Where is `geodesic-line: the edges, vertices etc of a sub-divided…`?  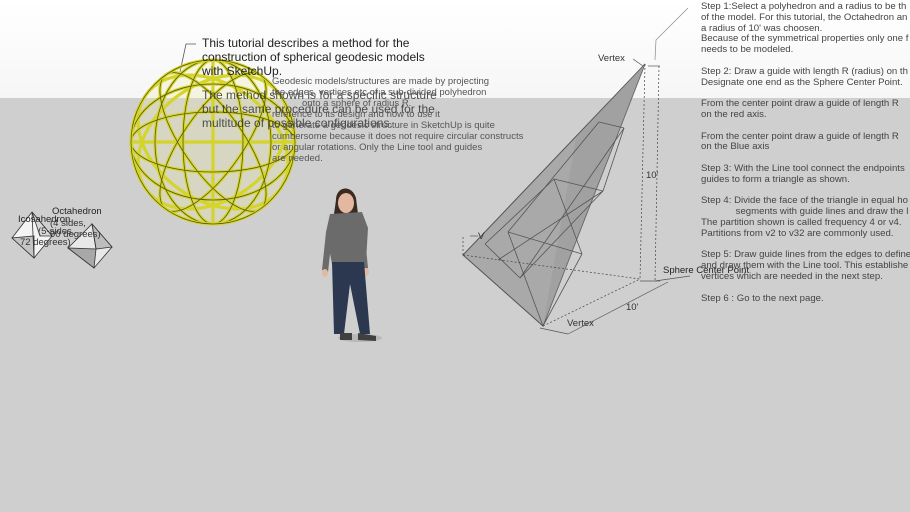 geodesic-line: the edges, vertices etc of a sub-divided… is located at coordinates (379, 92).